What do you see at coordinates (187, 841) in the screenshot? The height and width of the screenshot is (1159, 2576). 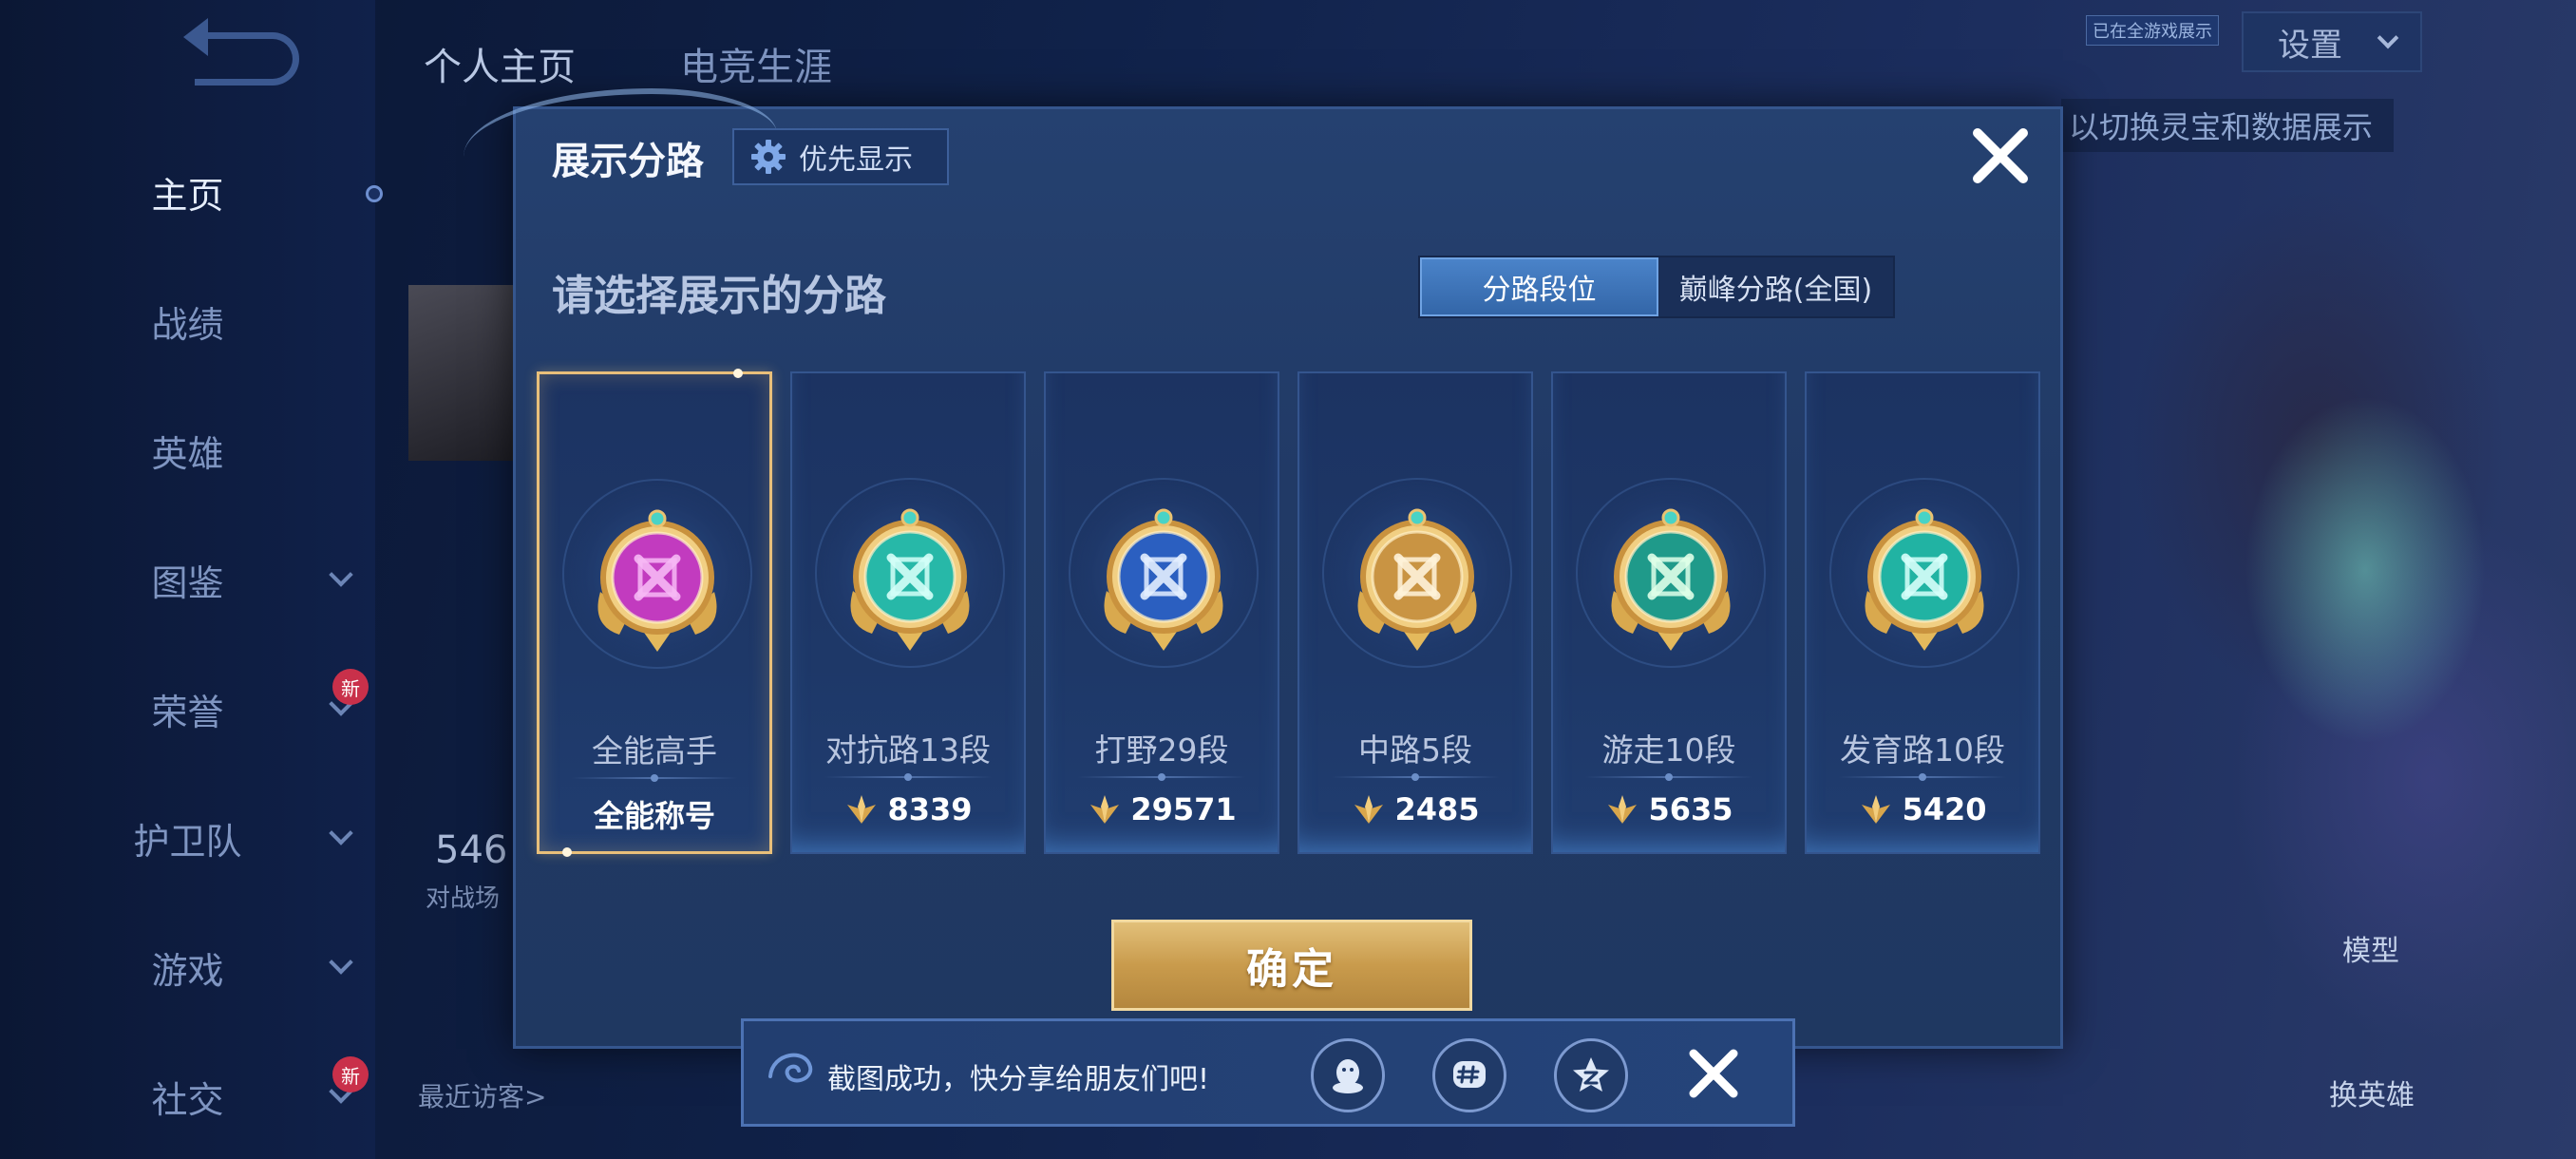 I see `sidebar-item-label: 护卫队` at bounding box center [187, 841].